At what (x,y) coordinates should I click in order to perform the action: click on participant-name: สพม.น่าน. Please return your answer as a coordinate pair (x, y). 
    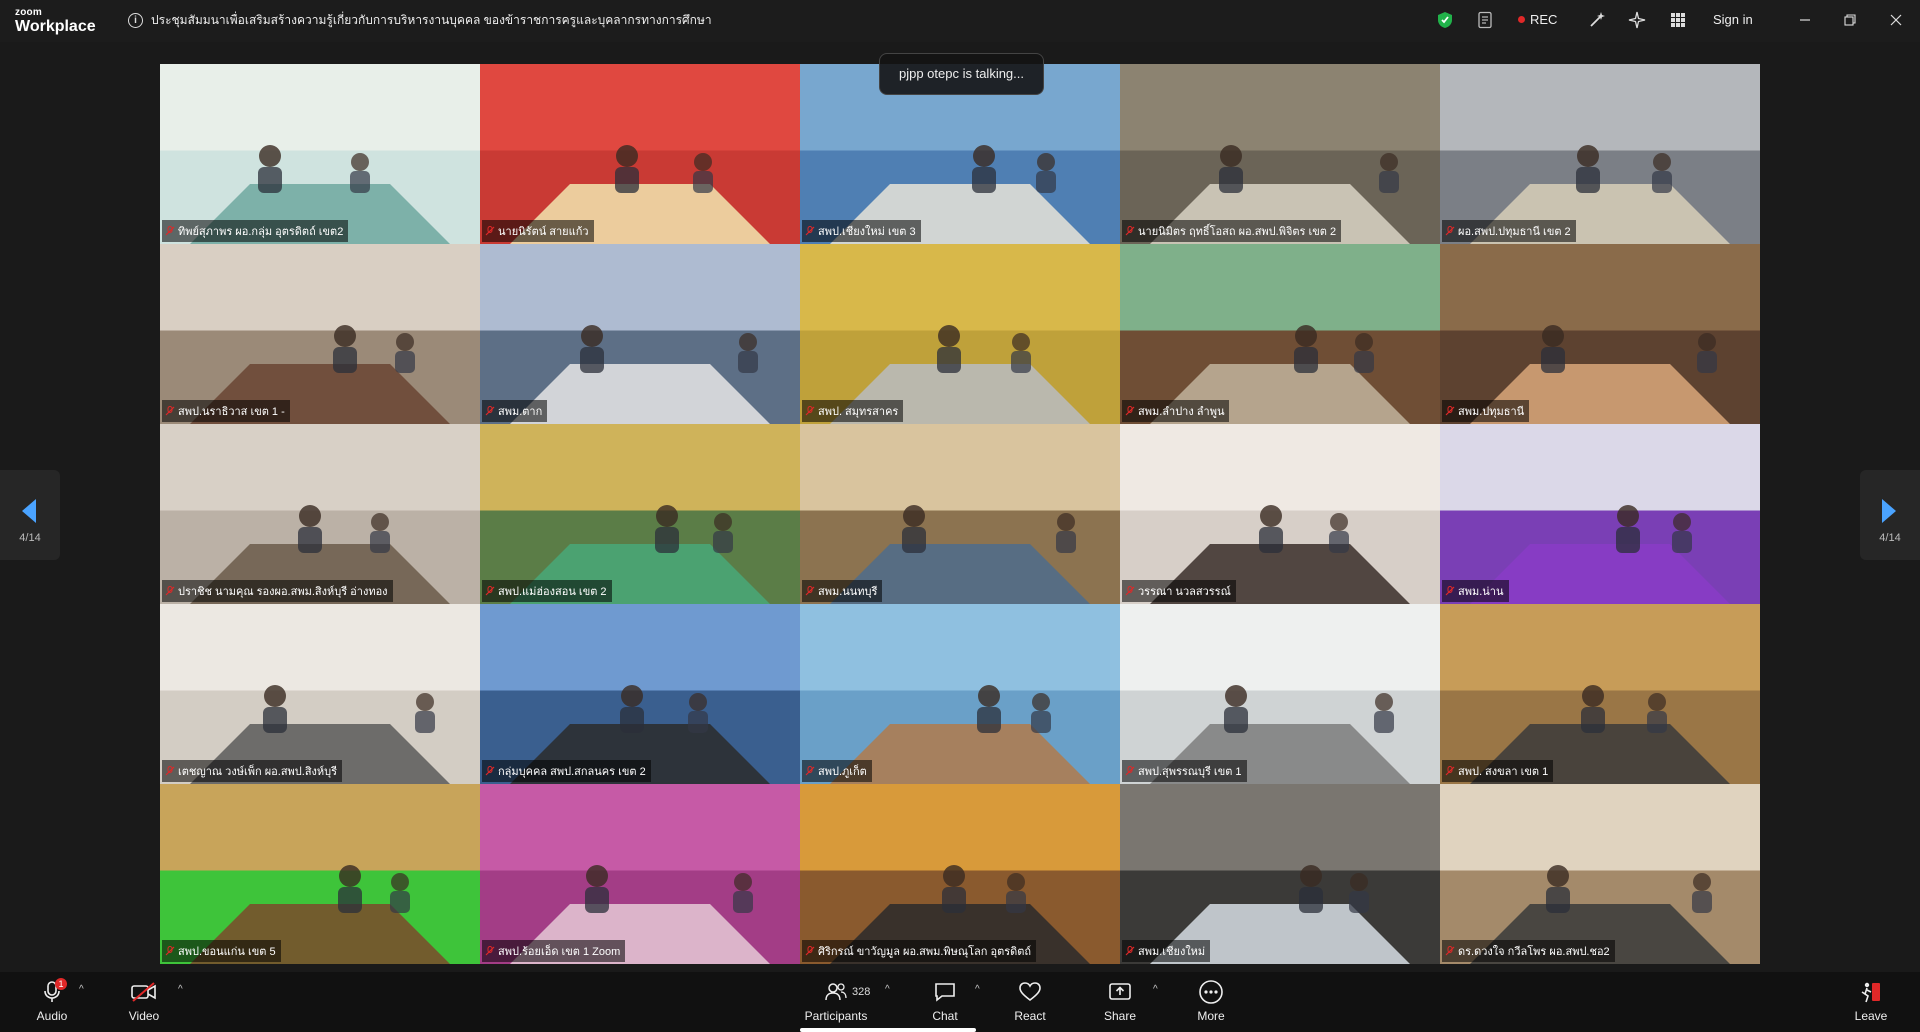
    Looking at the image, I should click on (1481, 592).